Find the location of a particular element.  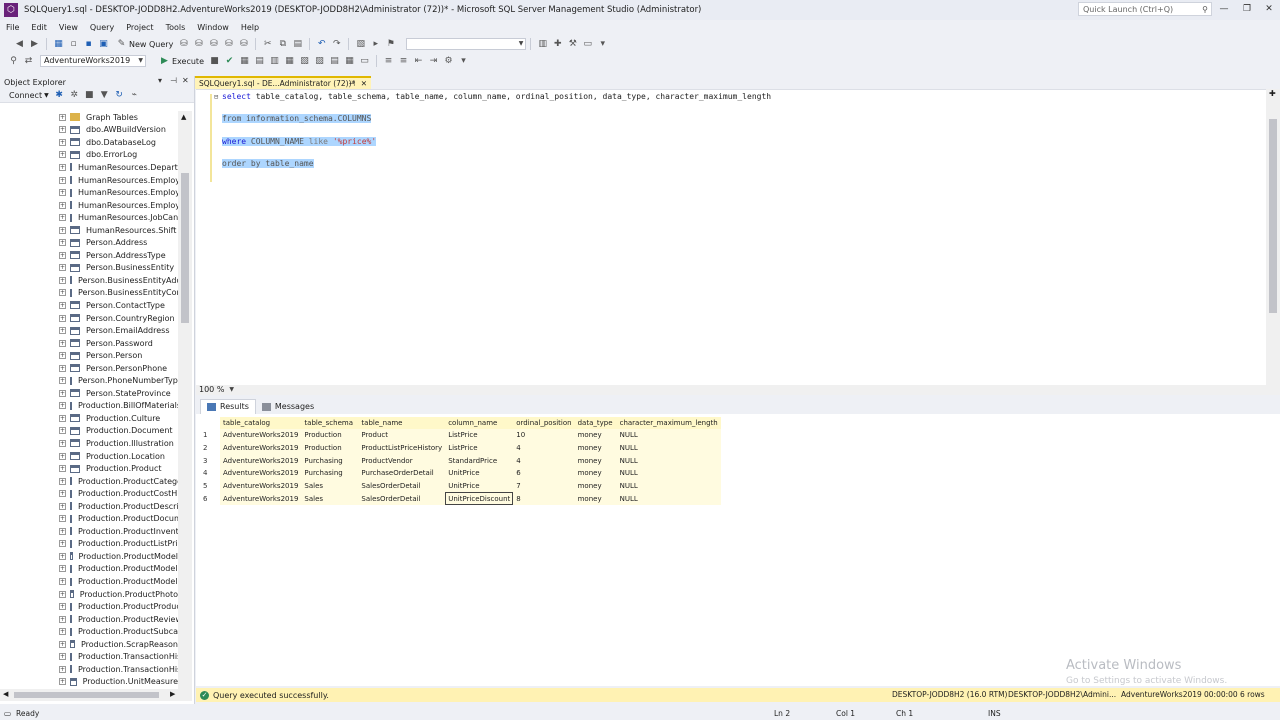

tree-item: + dbo.AWBuildVersion is located at coordinates (89, 130).